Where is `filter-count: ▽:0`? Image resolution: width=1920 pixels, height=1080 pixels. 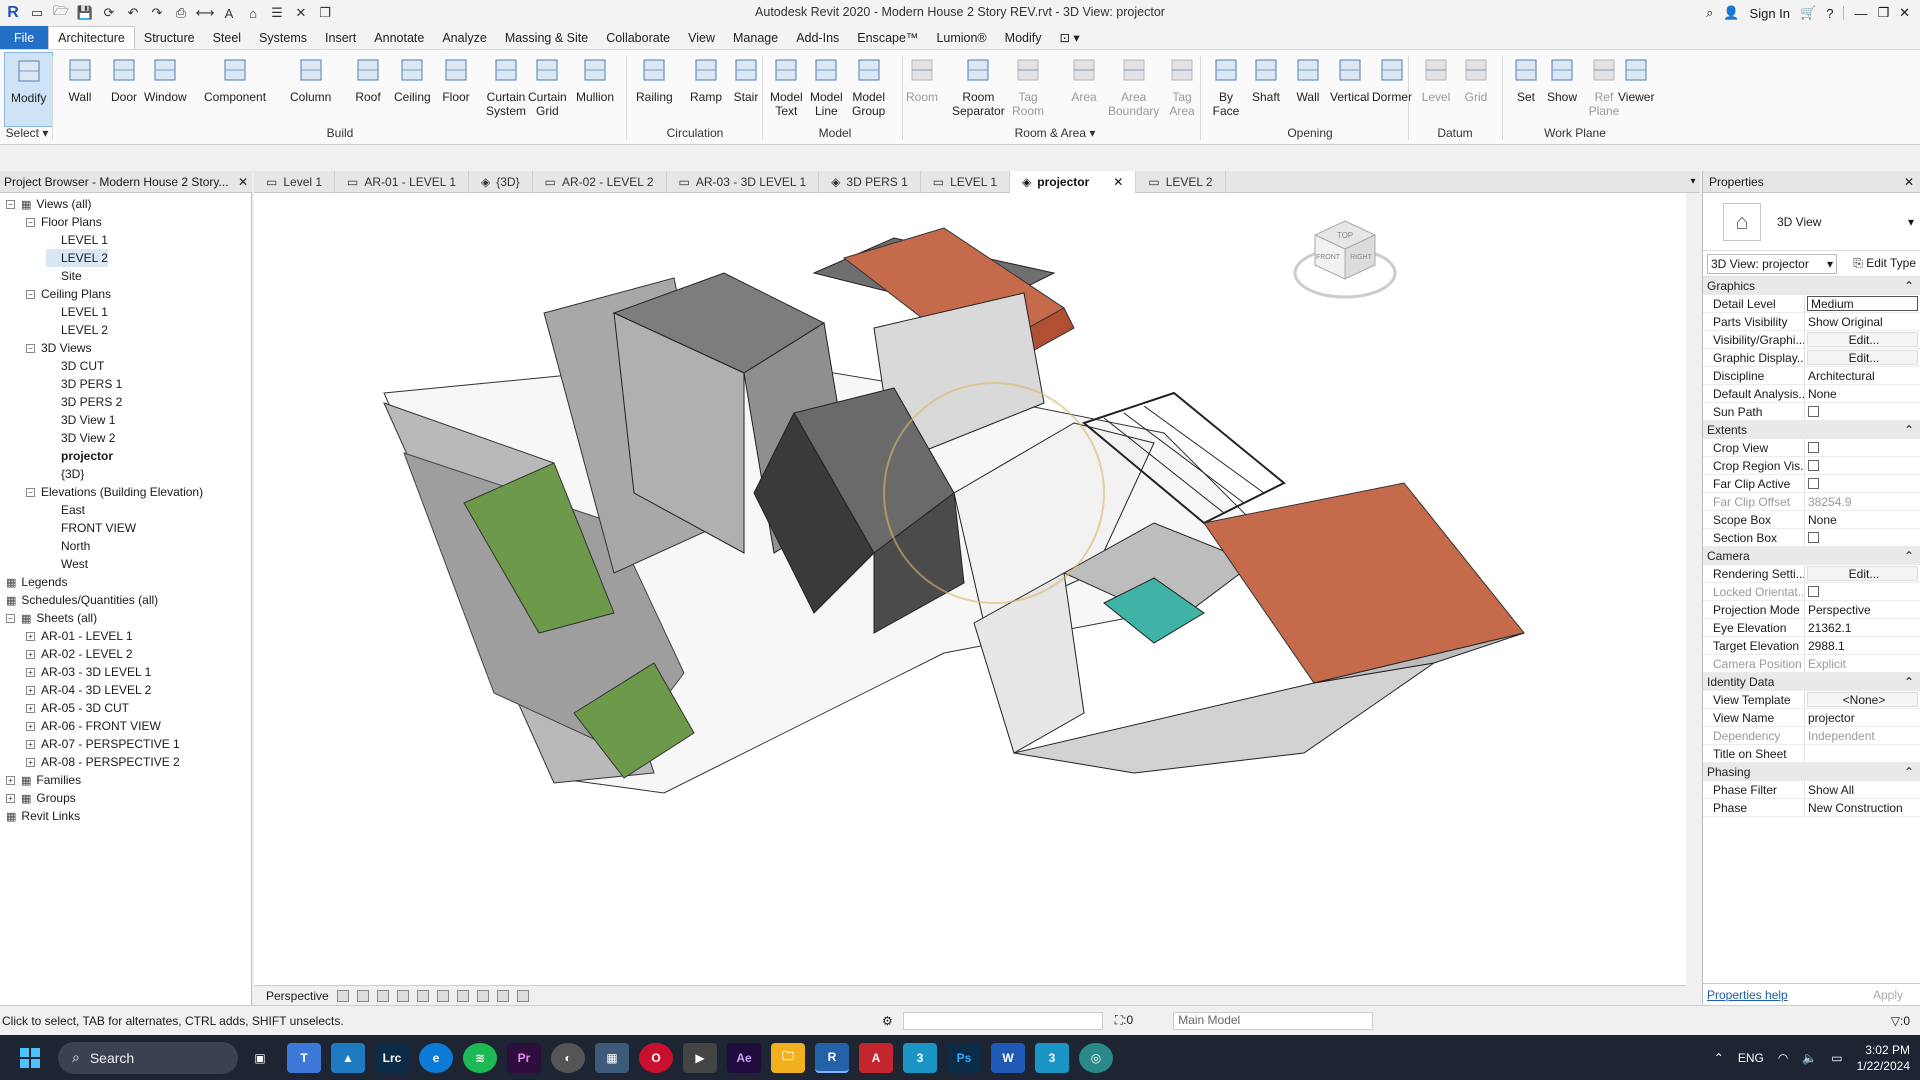
filter-count: ▽:0 is located at coordinates (1900, 1021).